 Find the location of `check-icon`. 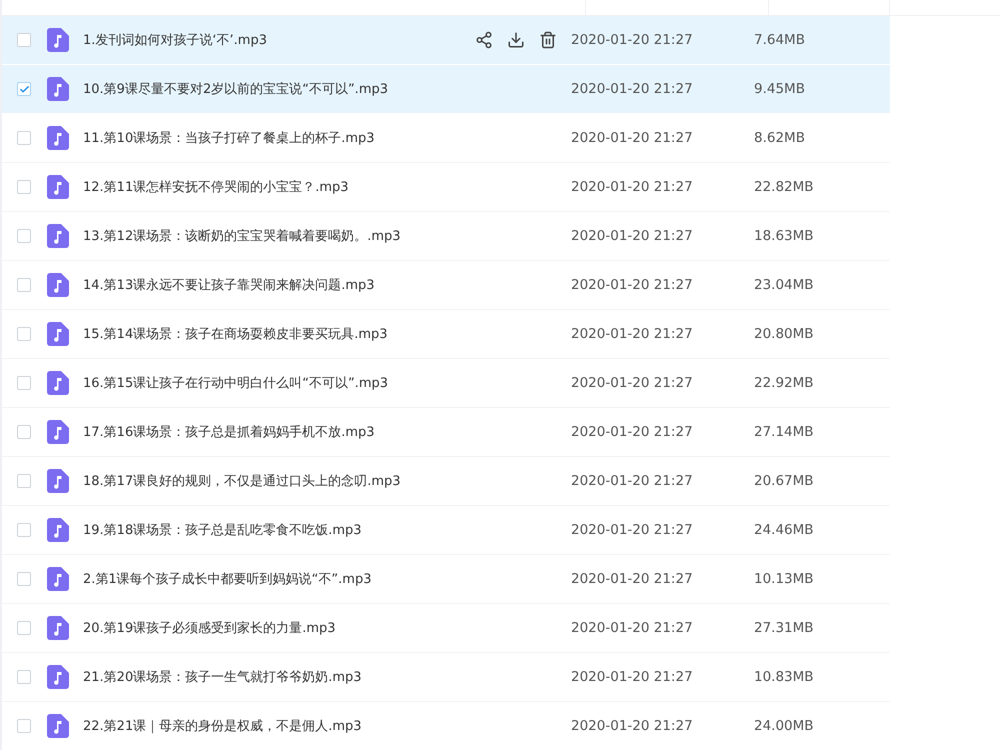

check-icon is located at coordinates (24, 89).